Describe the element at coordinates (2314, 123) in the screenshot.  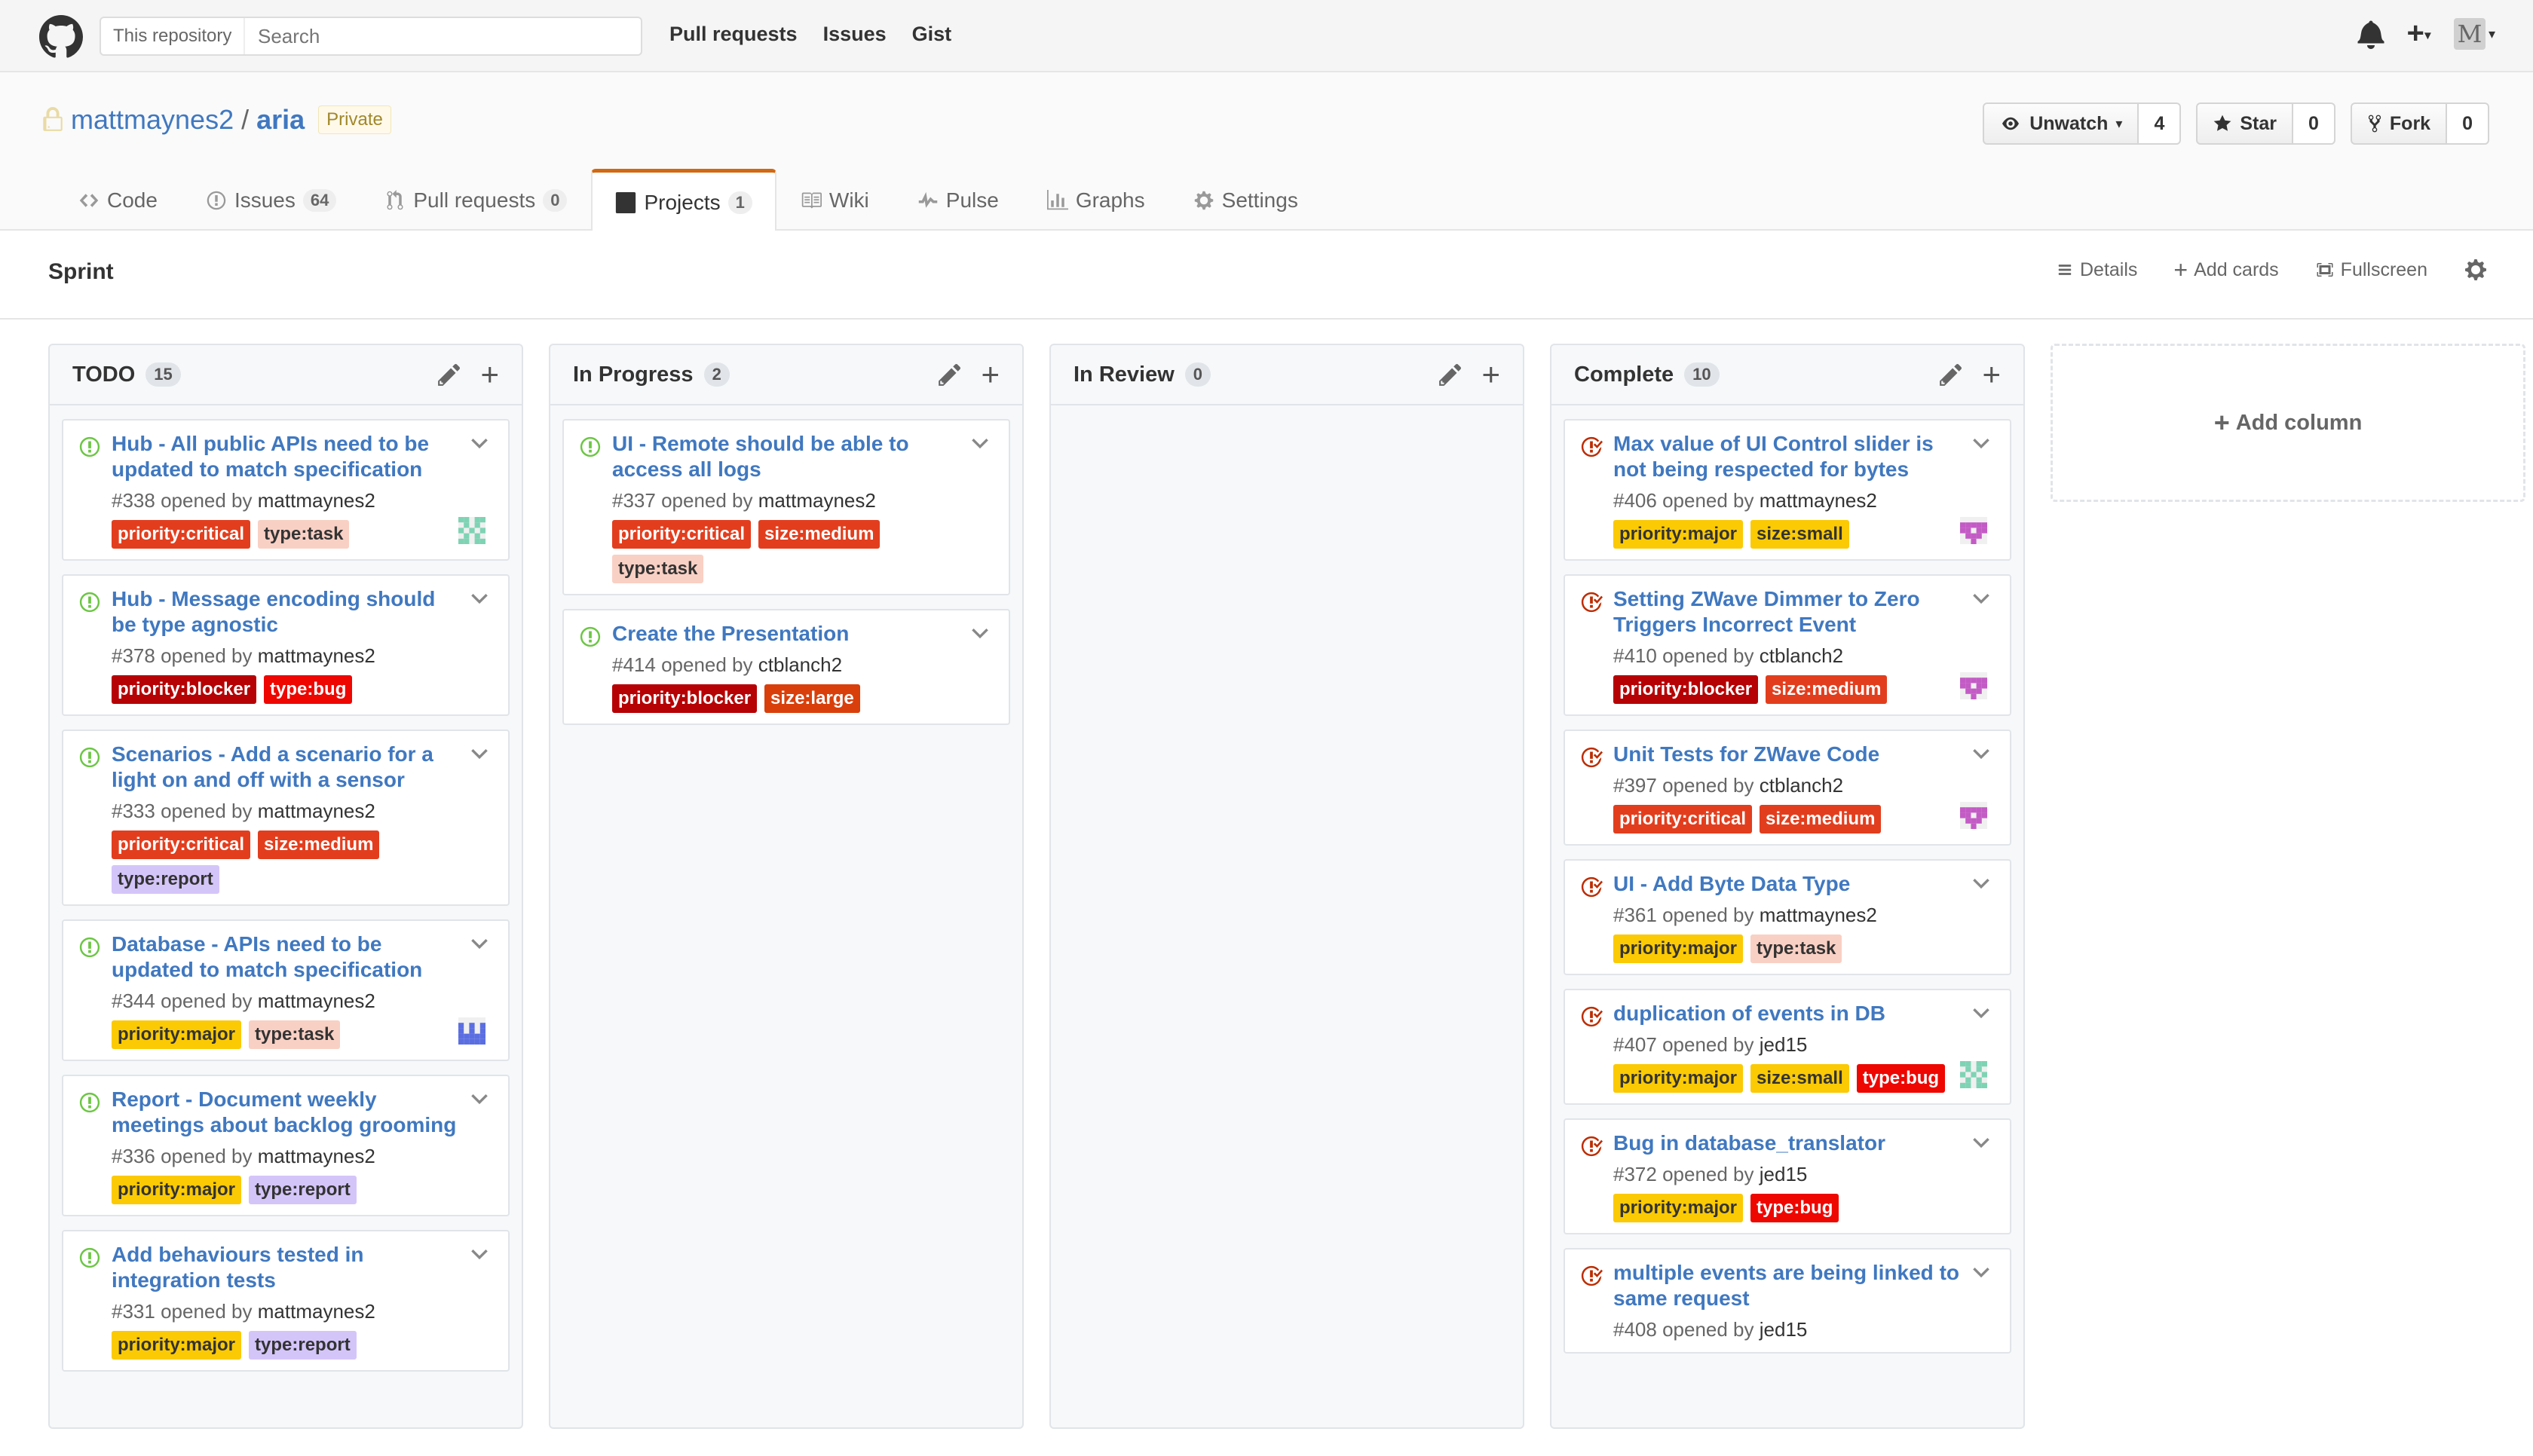
I see `star-count: 0` at that location.